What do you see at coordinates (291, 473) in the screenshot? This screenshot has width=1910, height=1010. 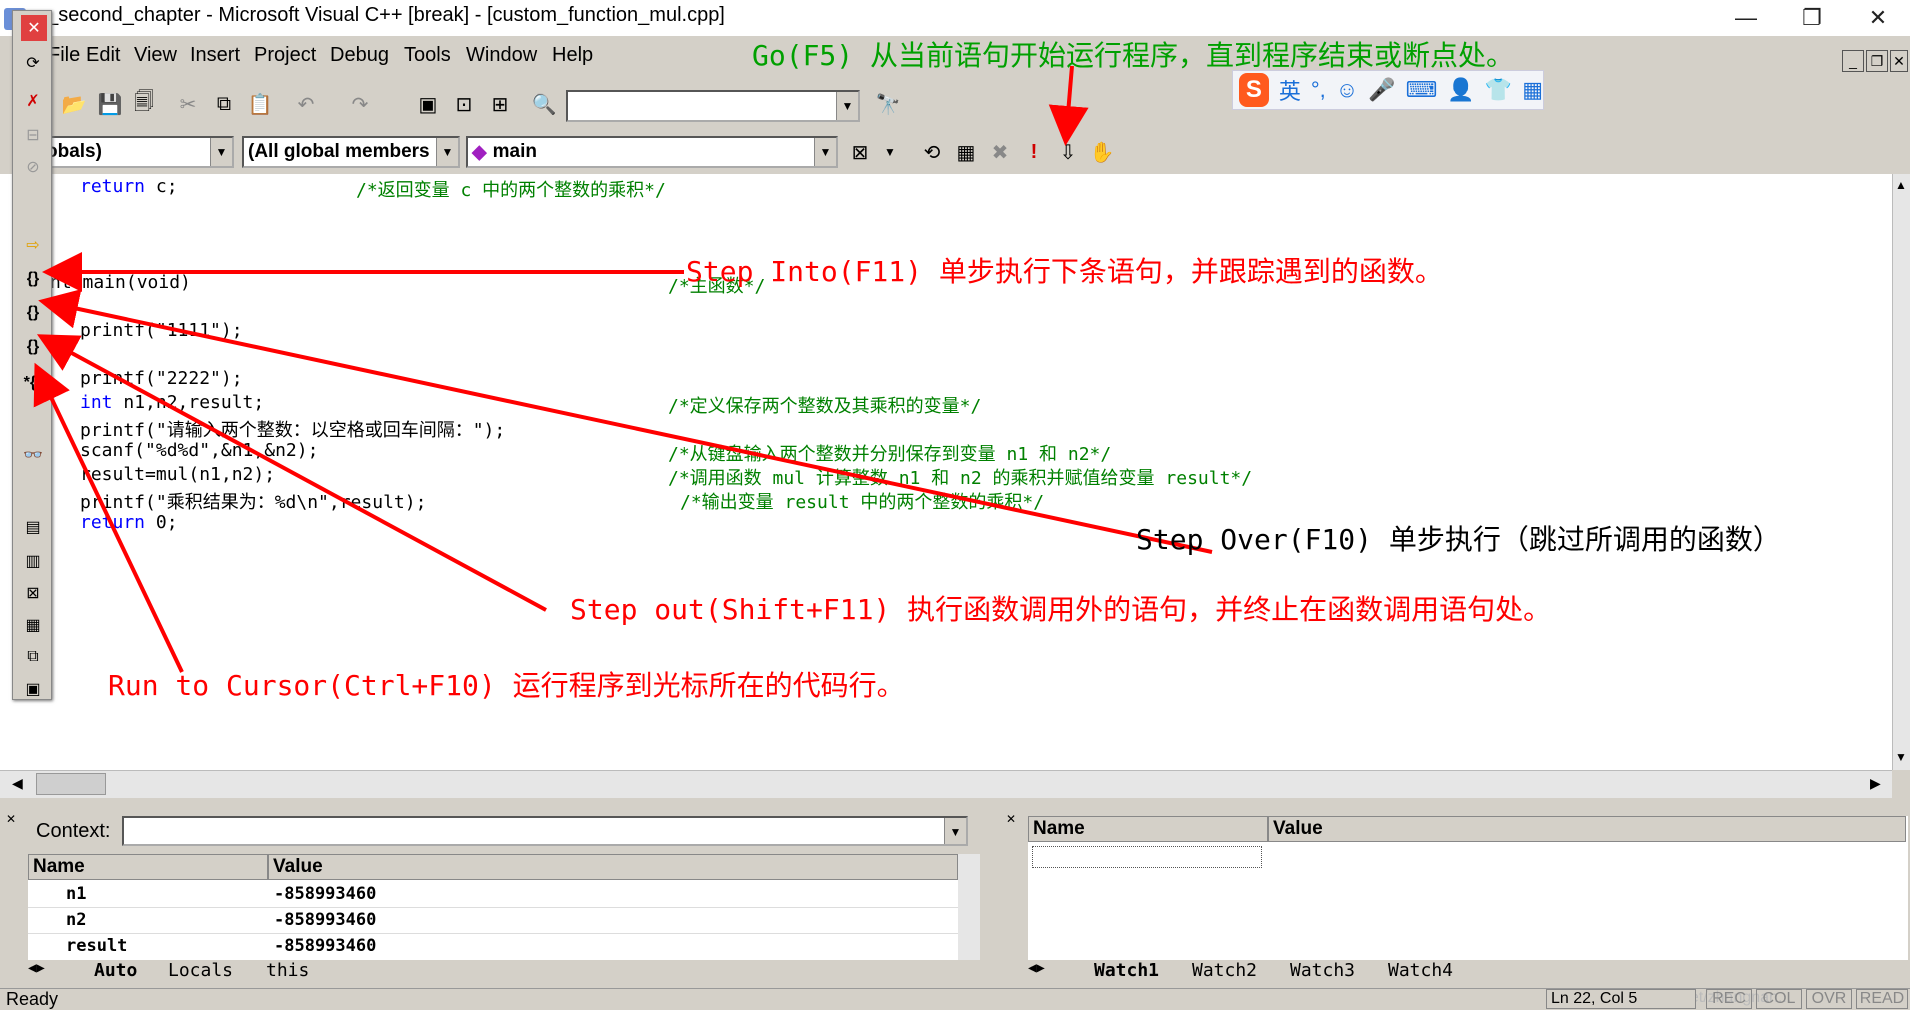 I see `step-out-arrow` at bounding box center [291, 473].